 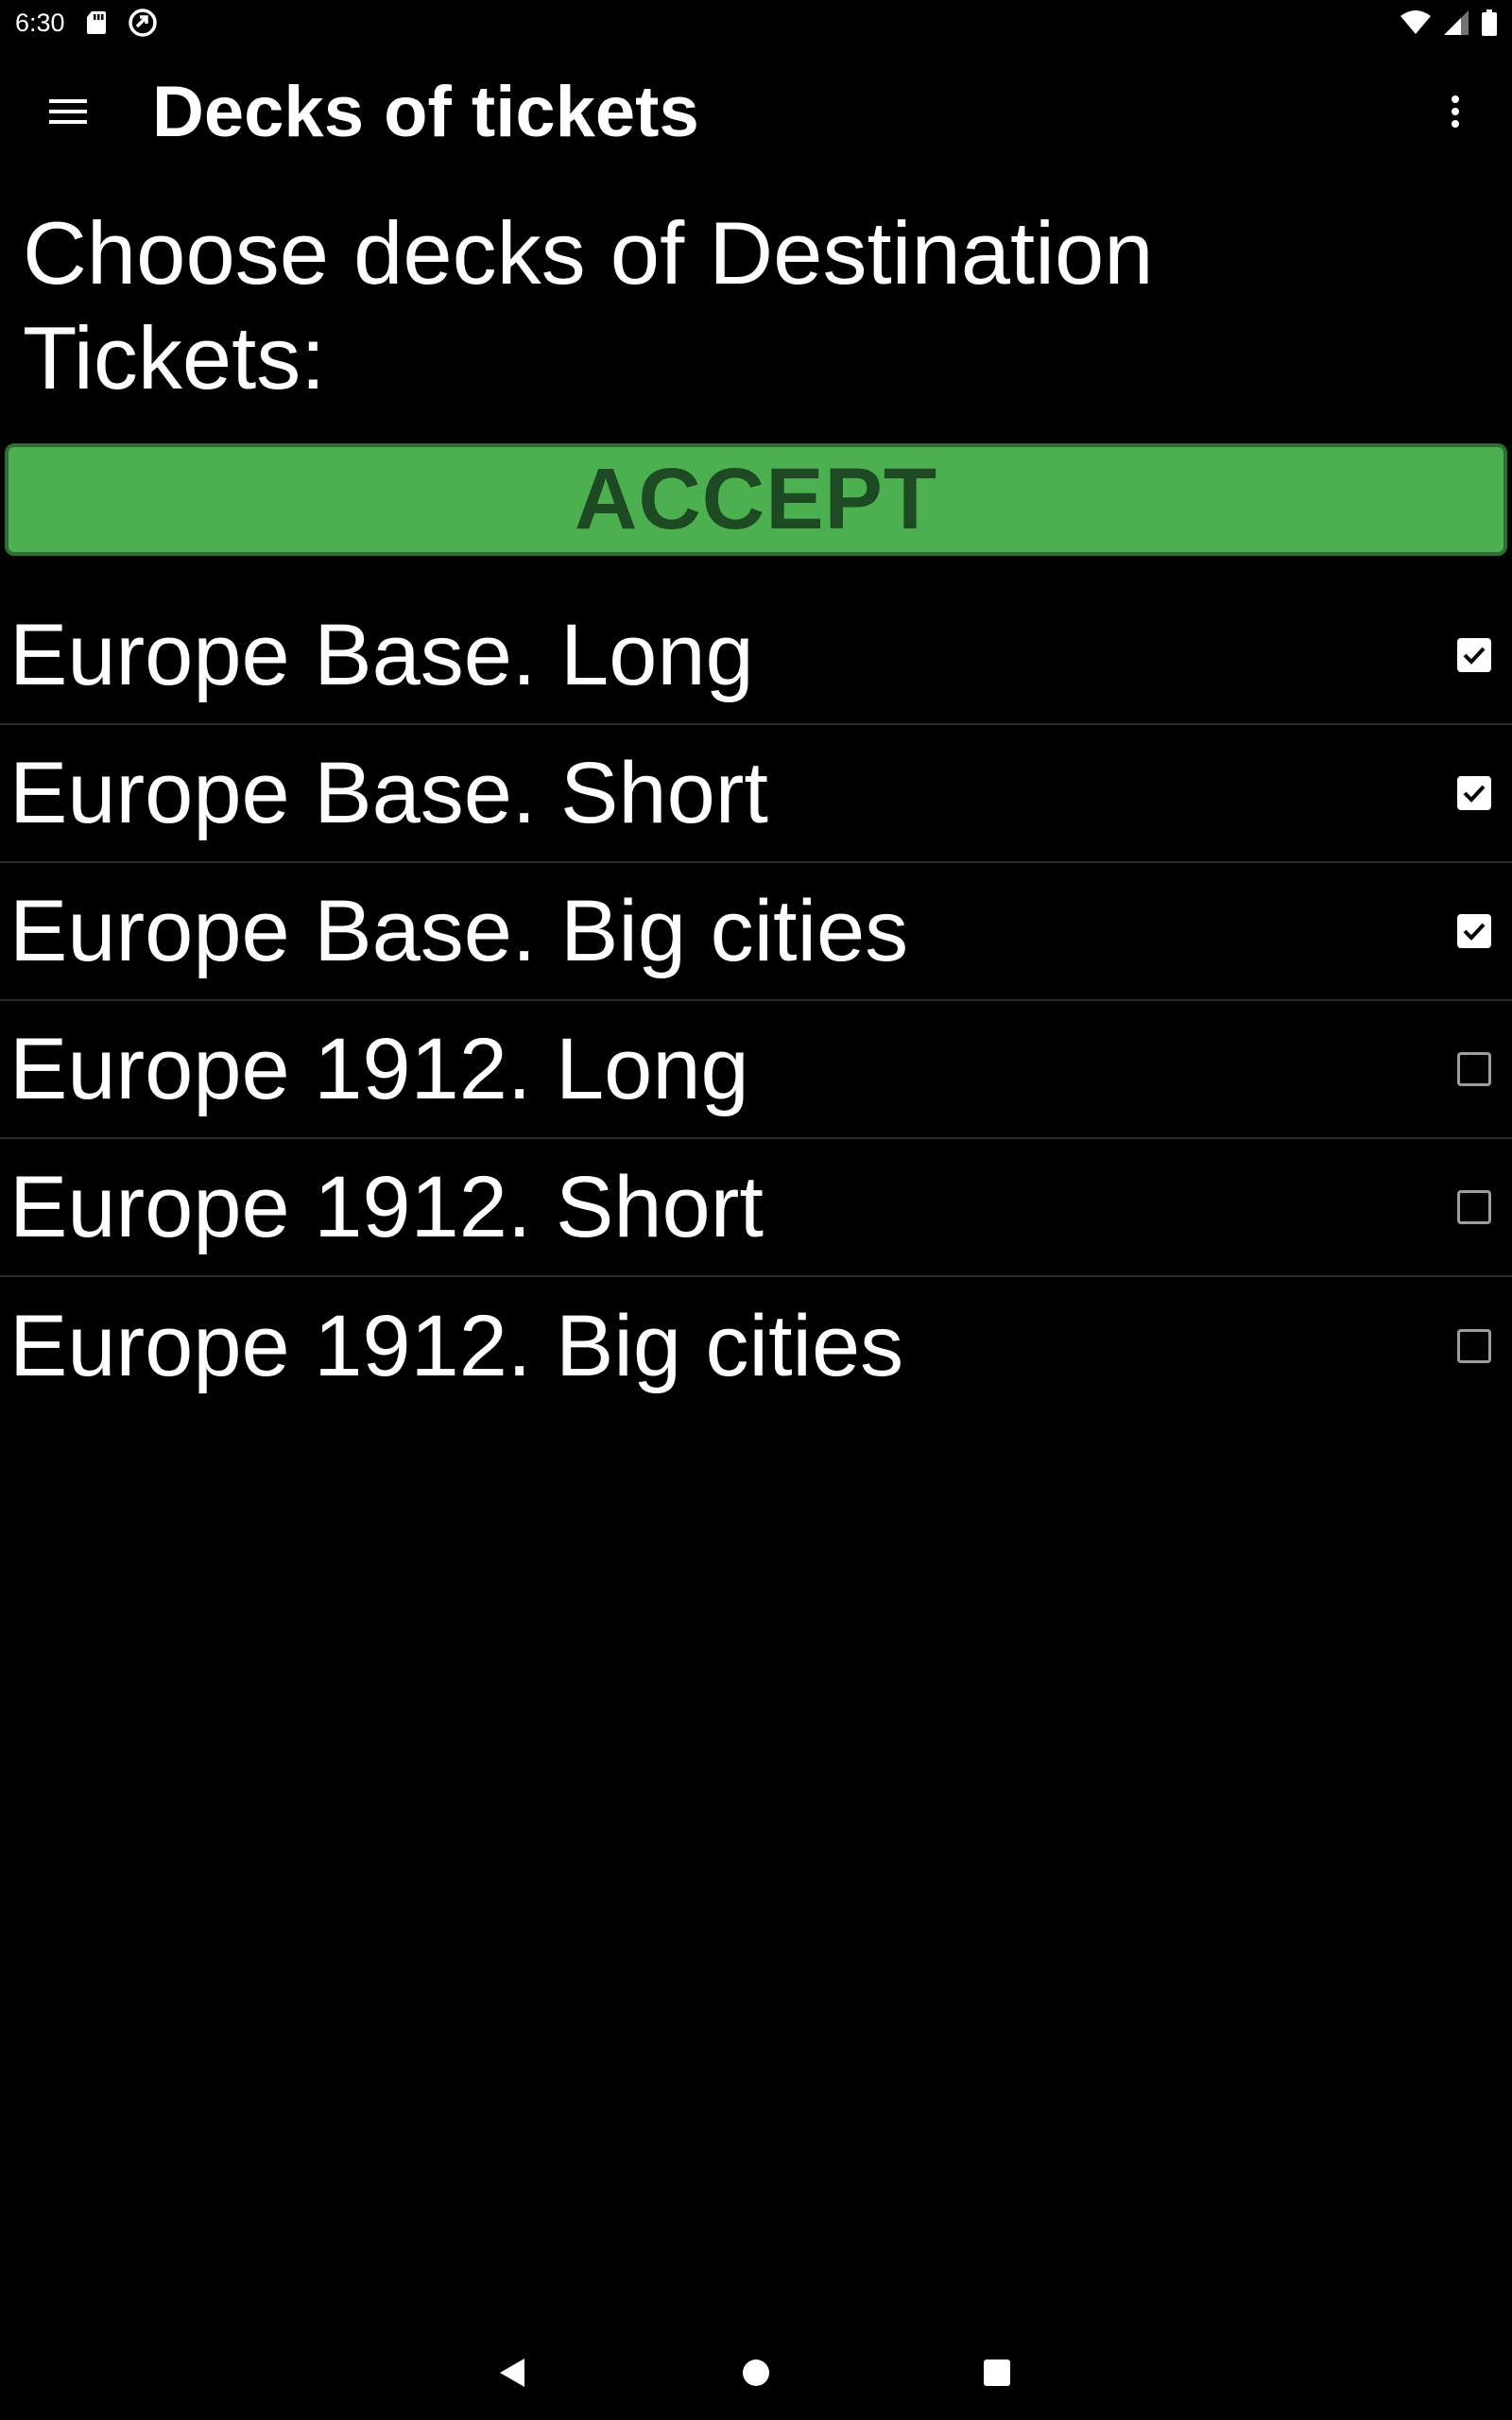 I want to click on wifi-icon, so click(x=1415, y=22).